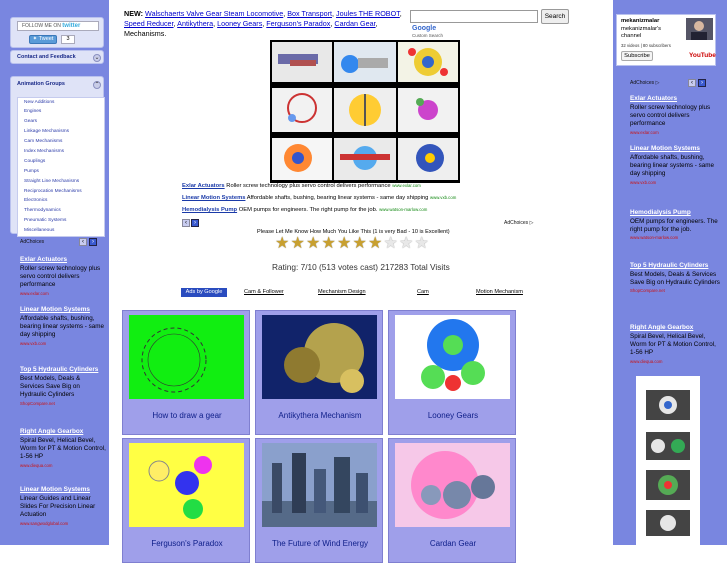 Image resolution: width=727 pixels, height=563 pixels. Describe the element at coordinates (676, 213) in the screenshot. I see `right-ad-title: Hemodialysis Pump` at that location.